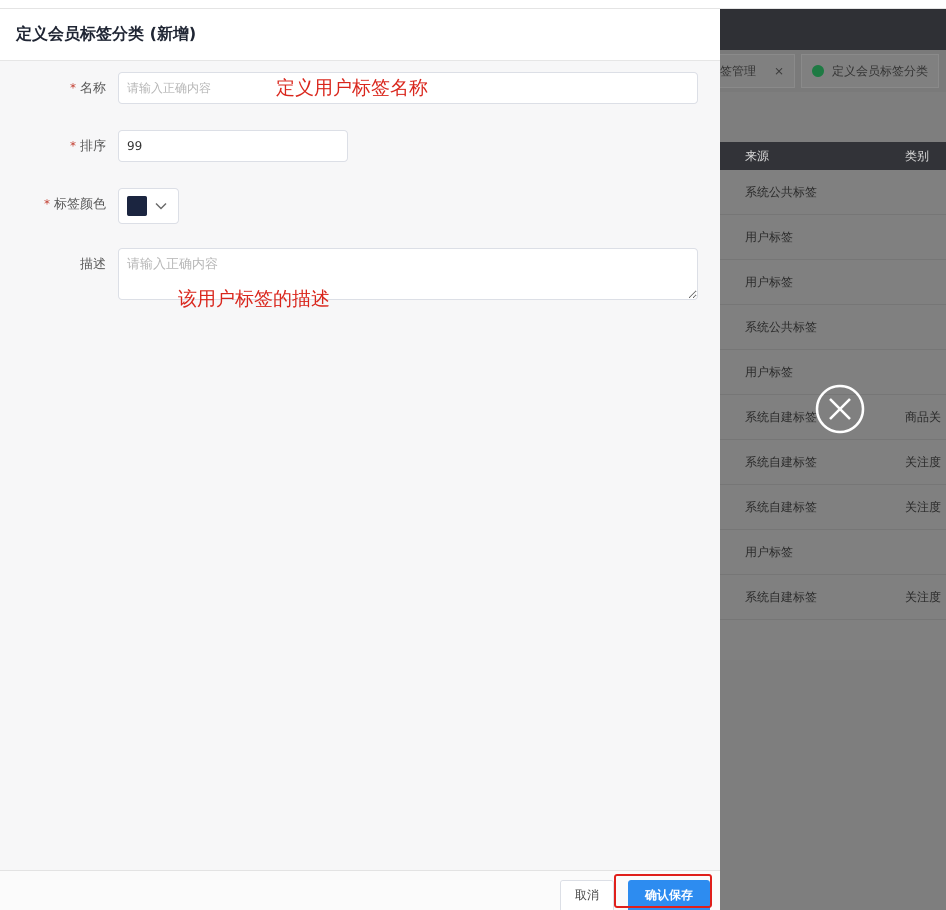 This screenshot has height=910, width=946. What do you see at coordinates (870, 71) in the screenshot?
I see `page-tab: 定义会员标签分类` at bounding box center [870, 71].